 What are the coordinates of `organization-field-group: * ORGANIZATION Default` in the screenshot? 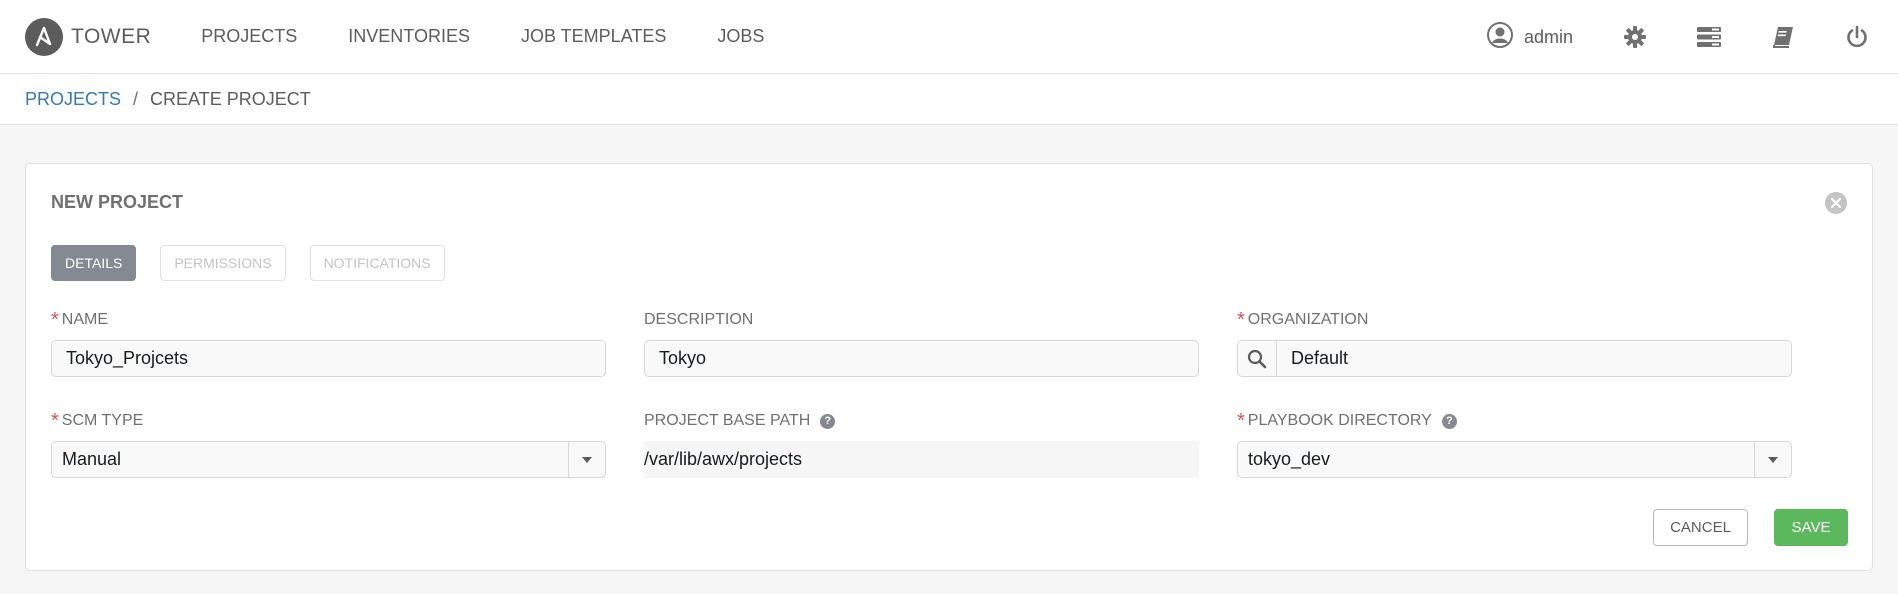 It's located at (1514, 342).